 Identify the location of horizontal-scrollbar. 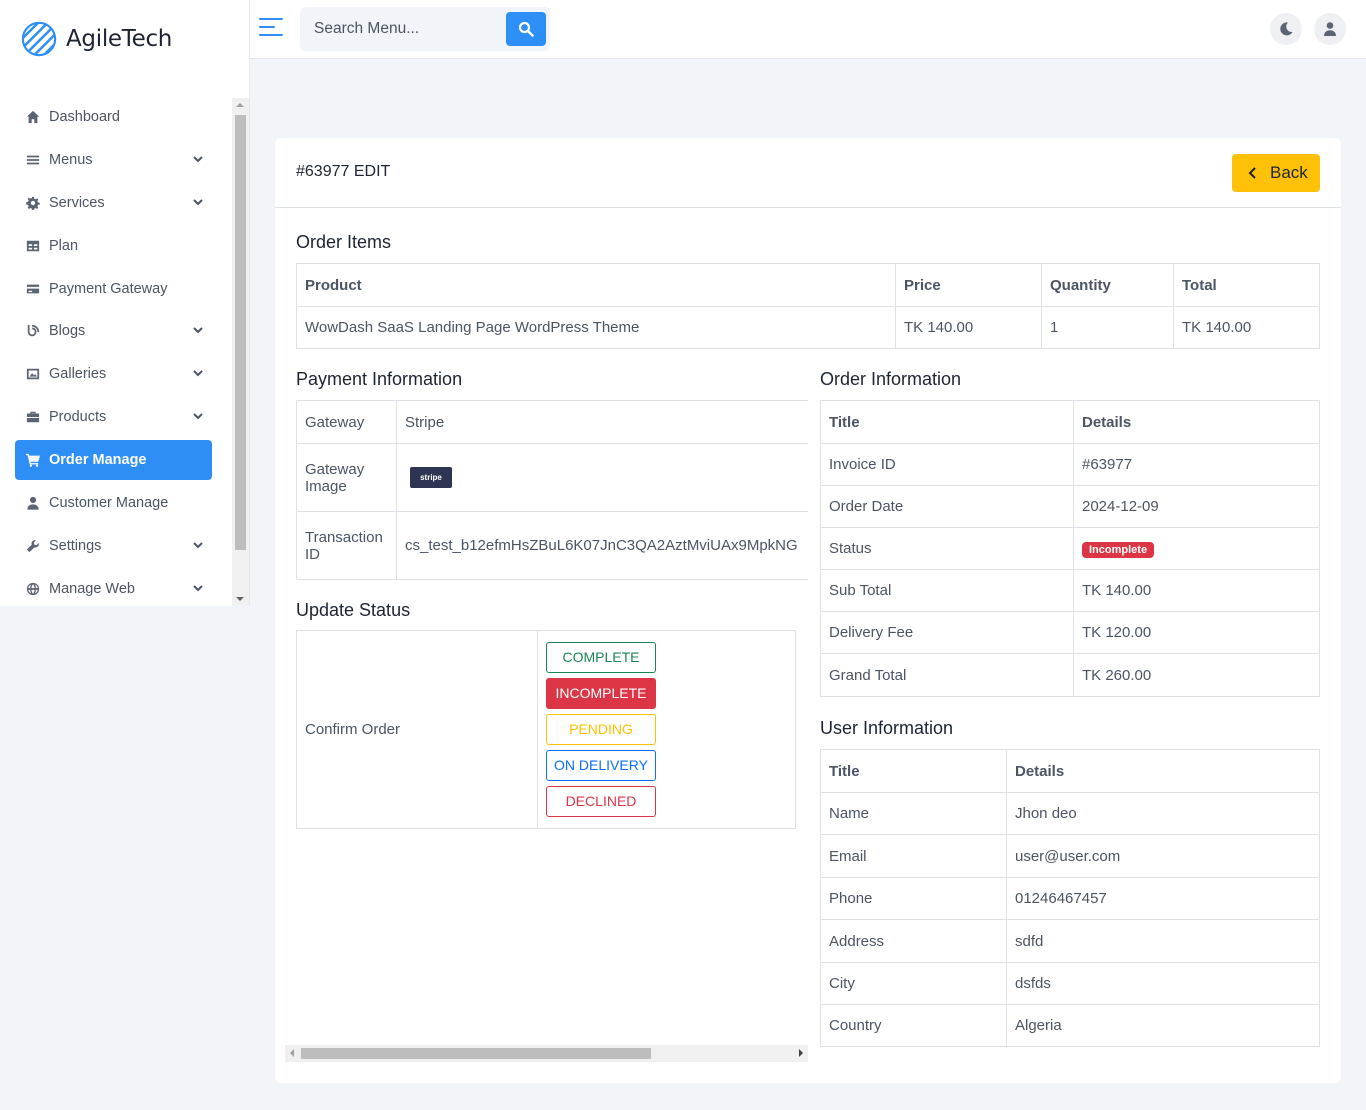
(546, 1053).